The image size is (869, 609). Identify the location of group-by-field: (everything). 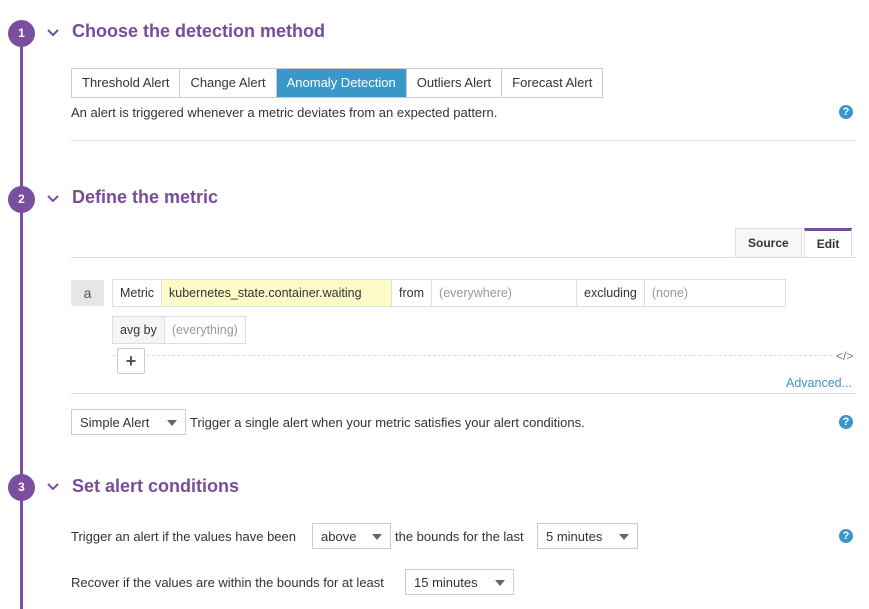
(205, 330).